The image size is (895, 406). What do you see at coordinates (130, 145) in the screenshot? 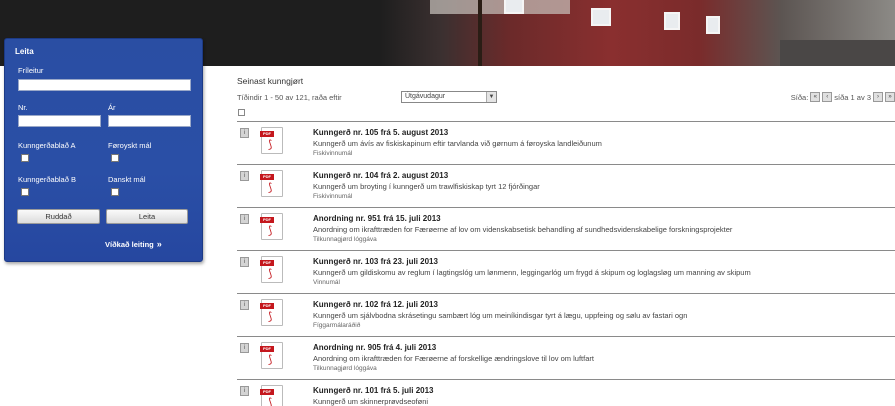
I see `foroyskt-label: Føroyskt mál` at bounding box center [130, 145].